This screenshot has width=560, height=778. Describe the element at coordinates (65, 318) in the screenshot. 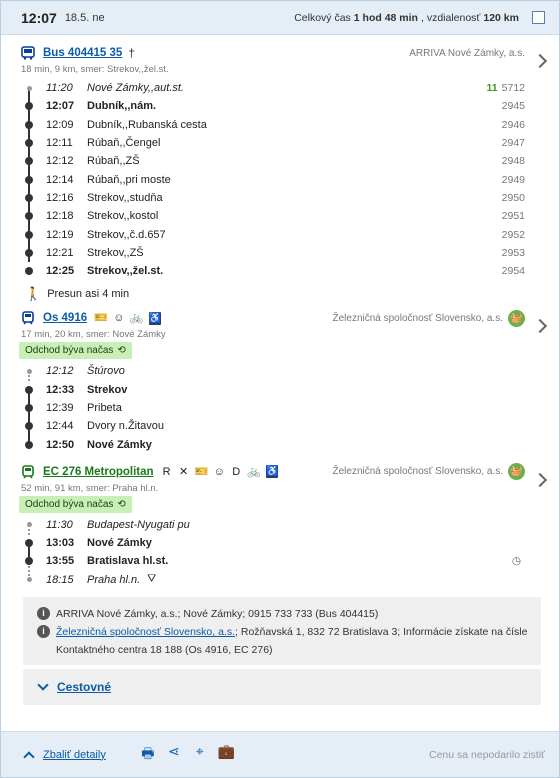

I see `train-os-link: Os 4916` at that location.